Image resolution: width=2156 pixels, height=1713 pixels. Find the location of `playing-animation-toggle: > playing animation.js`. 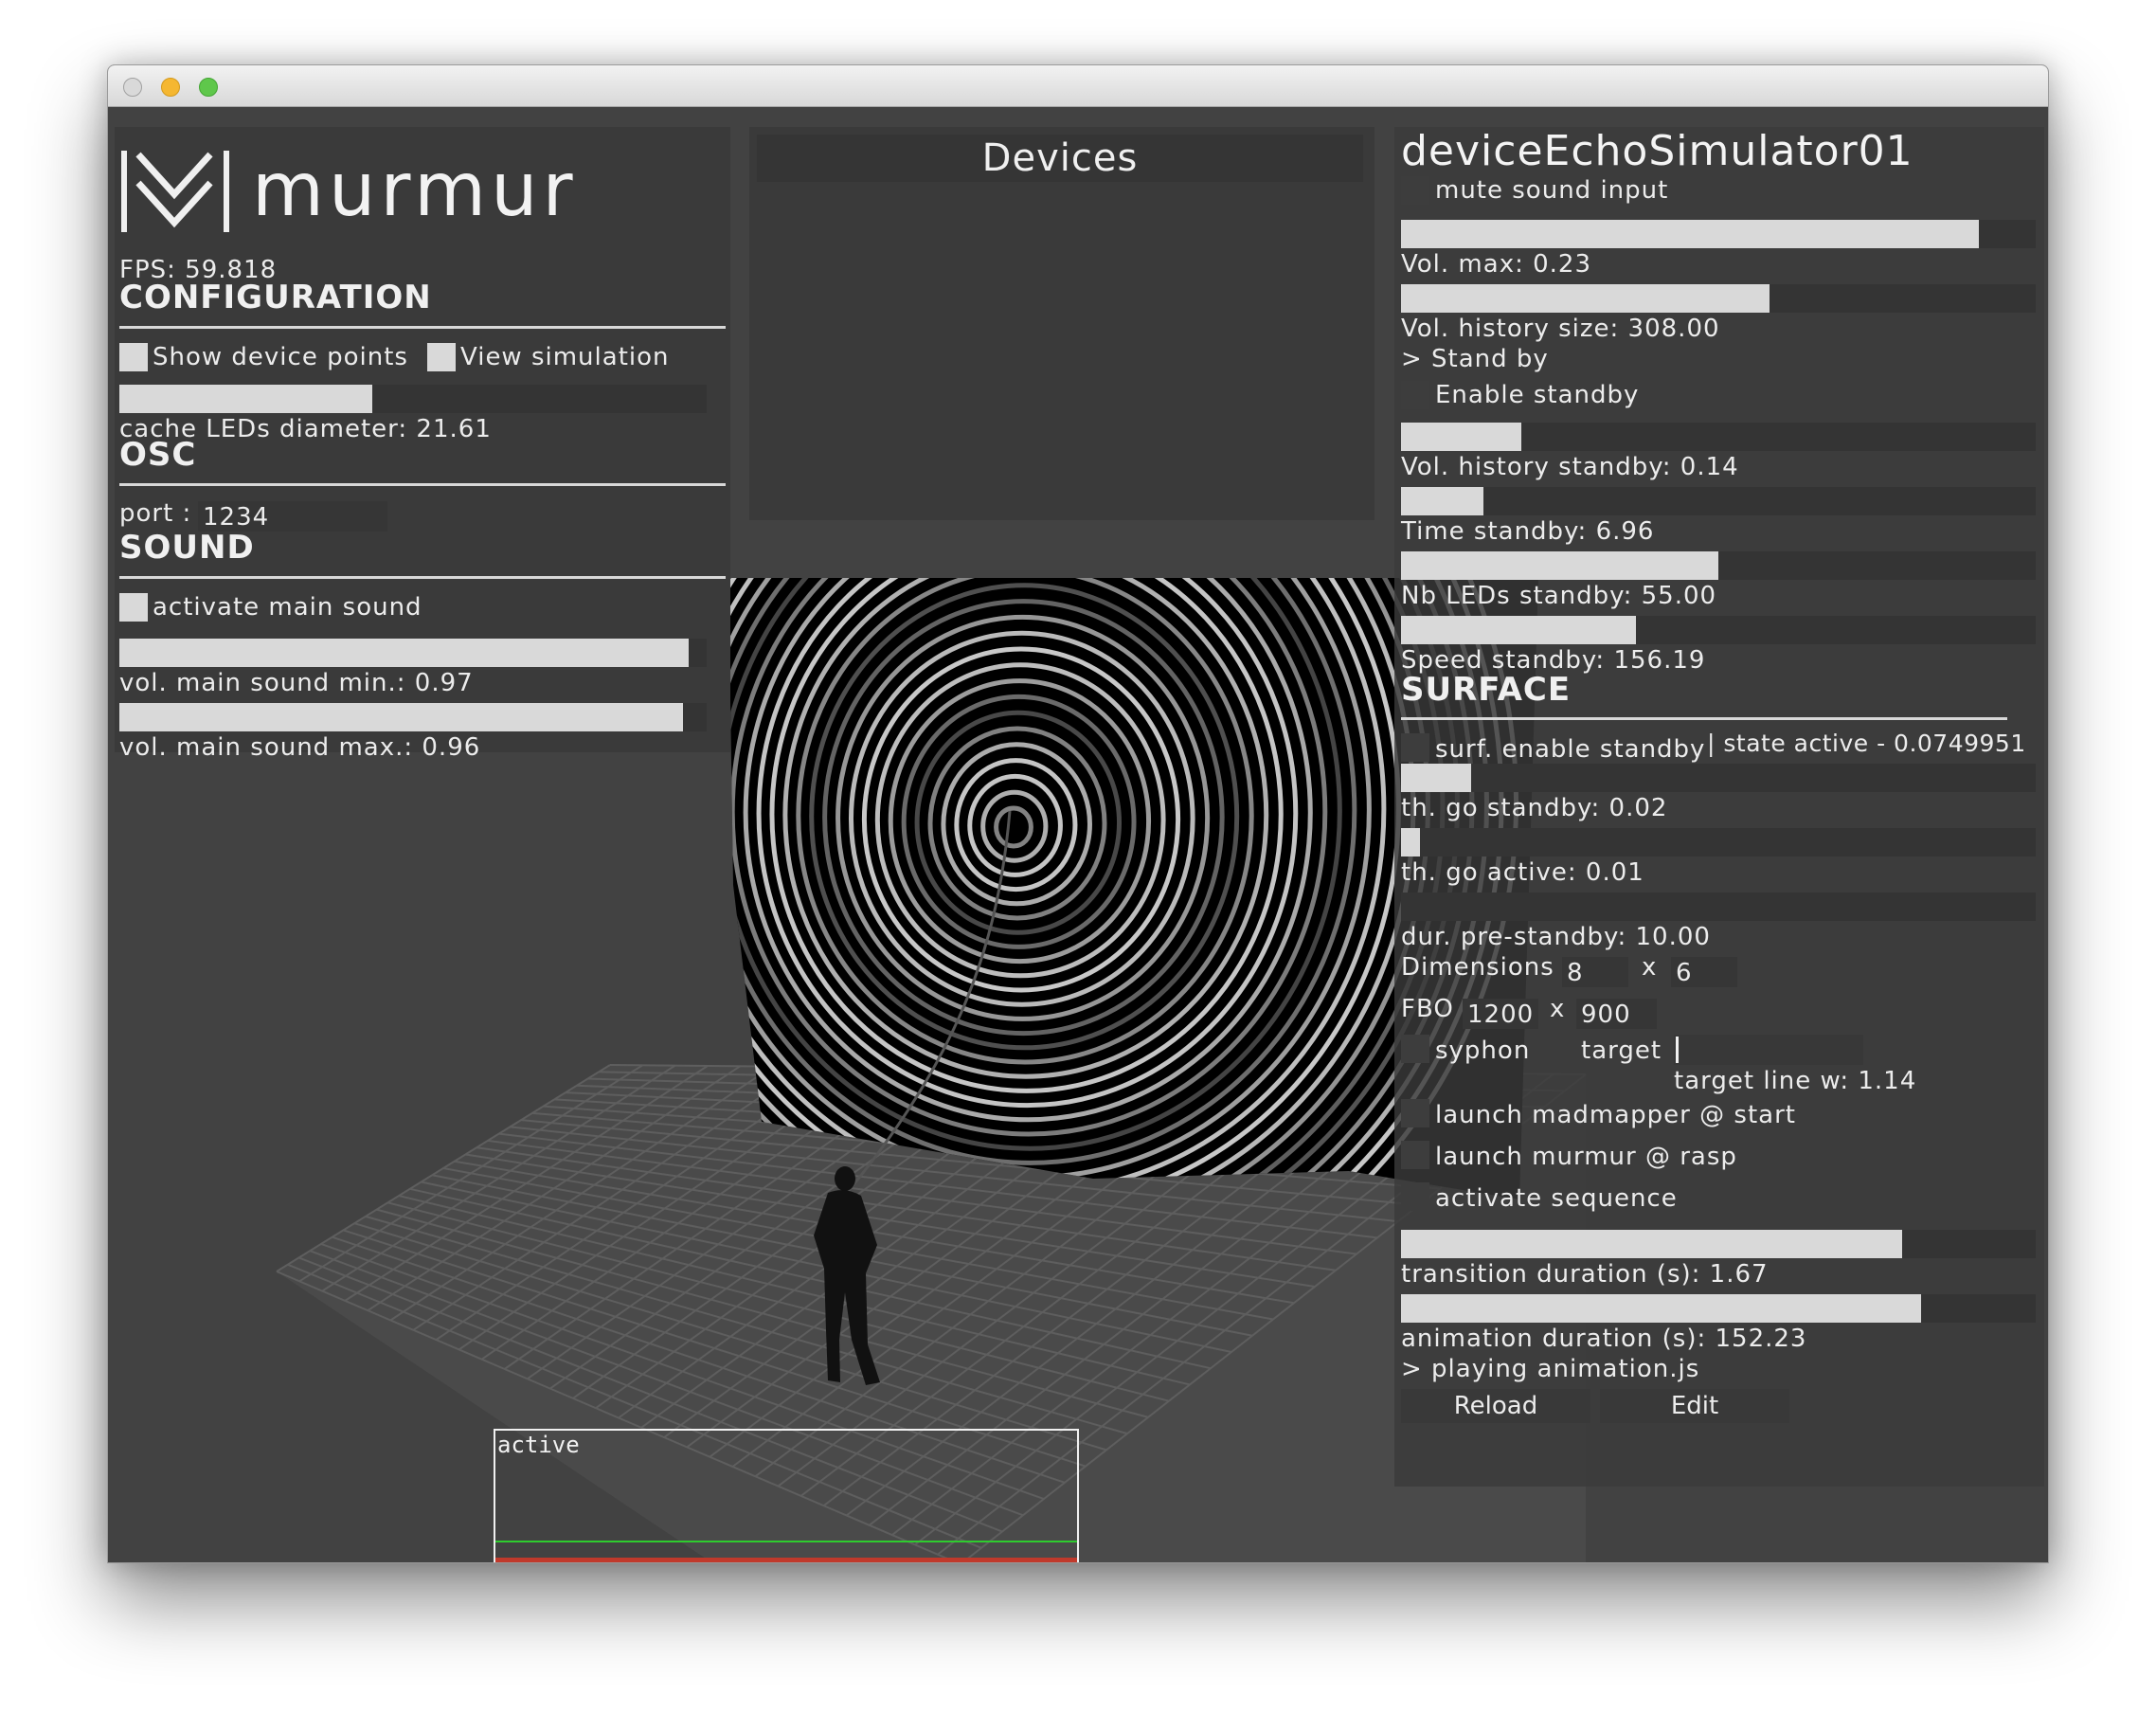

playing-animation-toggle: > playing animation.js is located at coordinates (1550, 1369).